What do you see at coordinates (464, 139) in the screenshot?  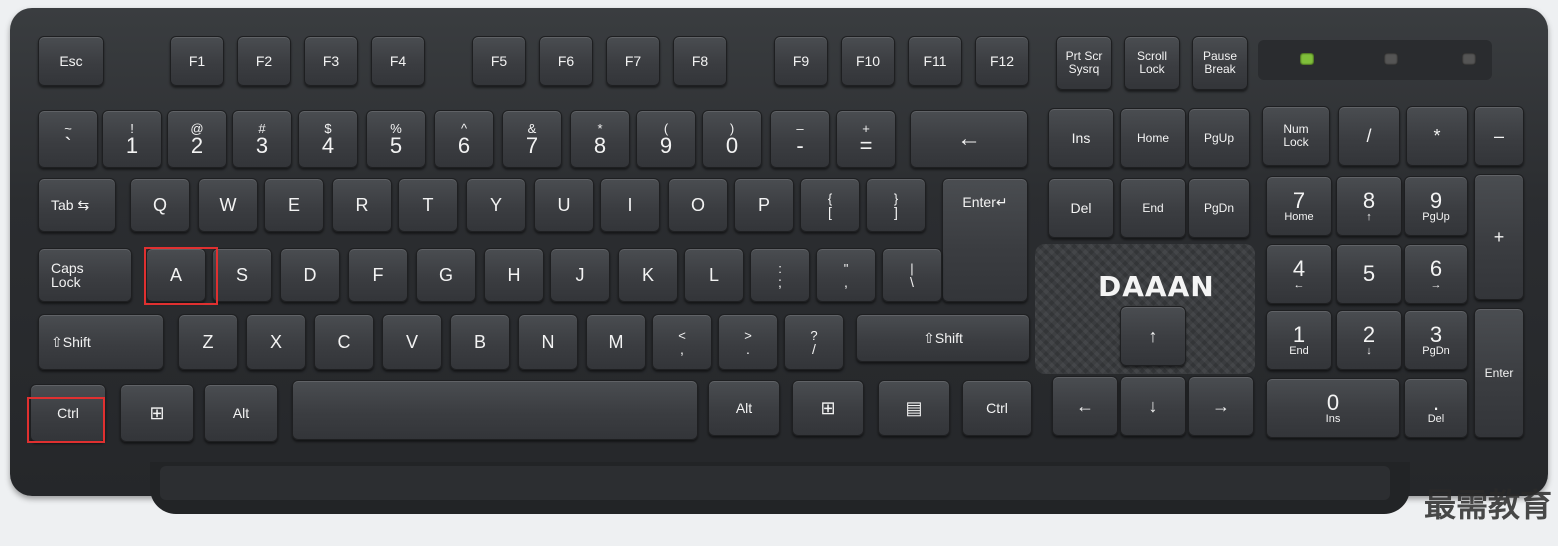 I see `key-6: ^ 6` at bounding box center [464, 139].